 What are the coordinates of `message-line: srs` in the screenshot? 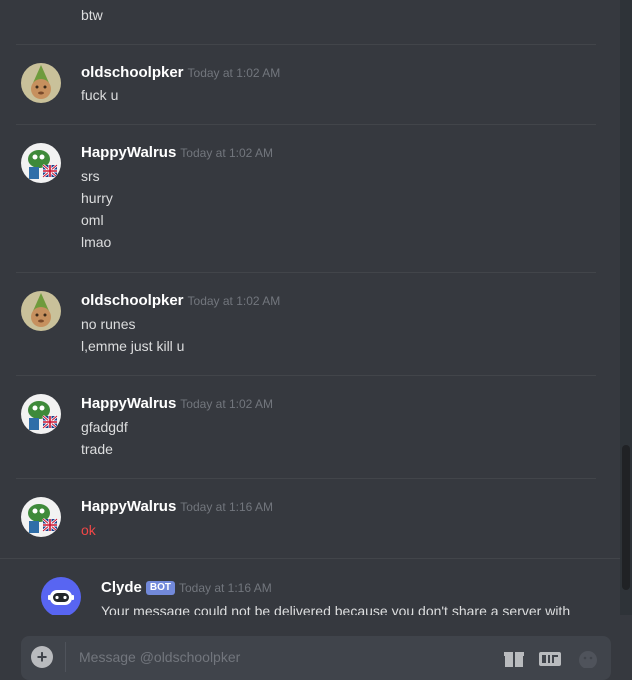 It's located at (90, 176).